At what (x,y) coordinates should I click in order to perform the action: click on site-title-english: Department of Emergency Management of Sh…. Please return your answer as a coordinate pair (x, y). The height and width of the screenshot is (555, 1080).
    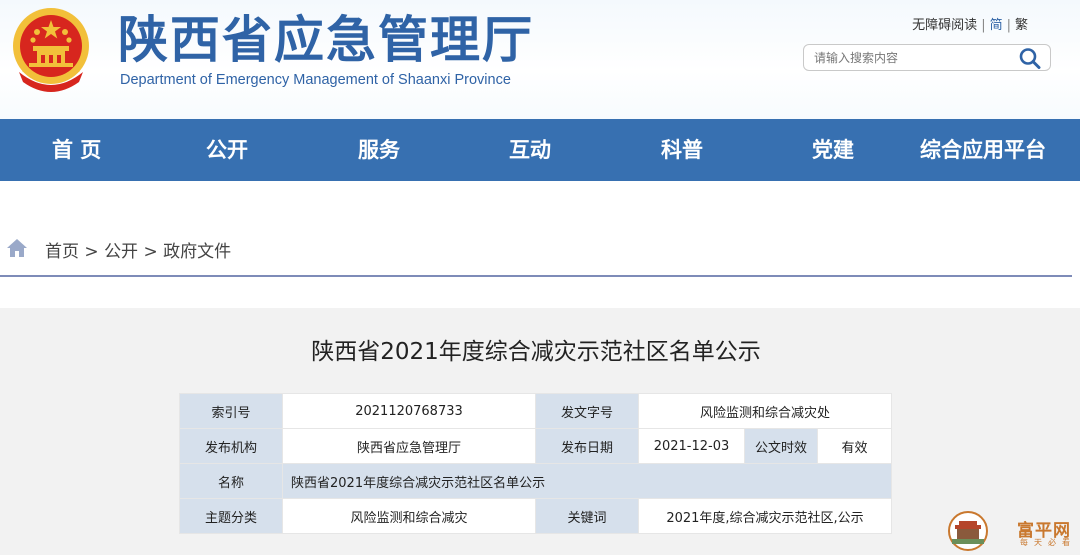
    Looking at the image, I should click on (315, 80).